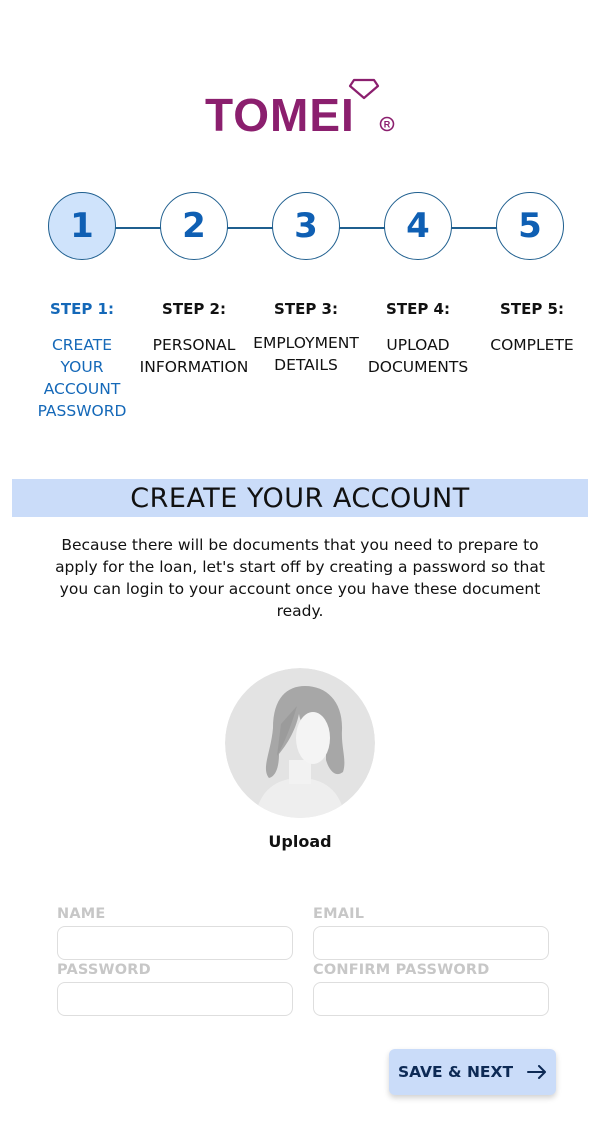 The height and width of the screenshot is (1146, 600). I want to click on step-description-line: CREATE, so click(82, 345).